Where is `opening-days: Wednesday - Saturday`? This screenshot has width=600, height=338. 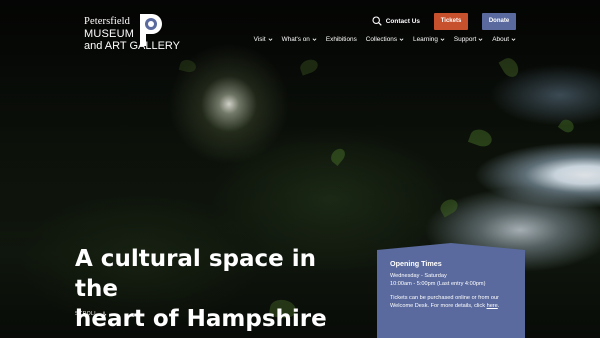 opening-days: Wednesday - Saturday is located at coordinates (418, 276).